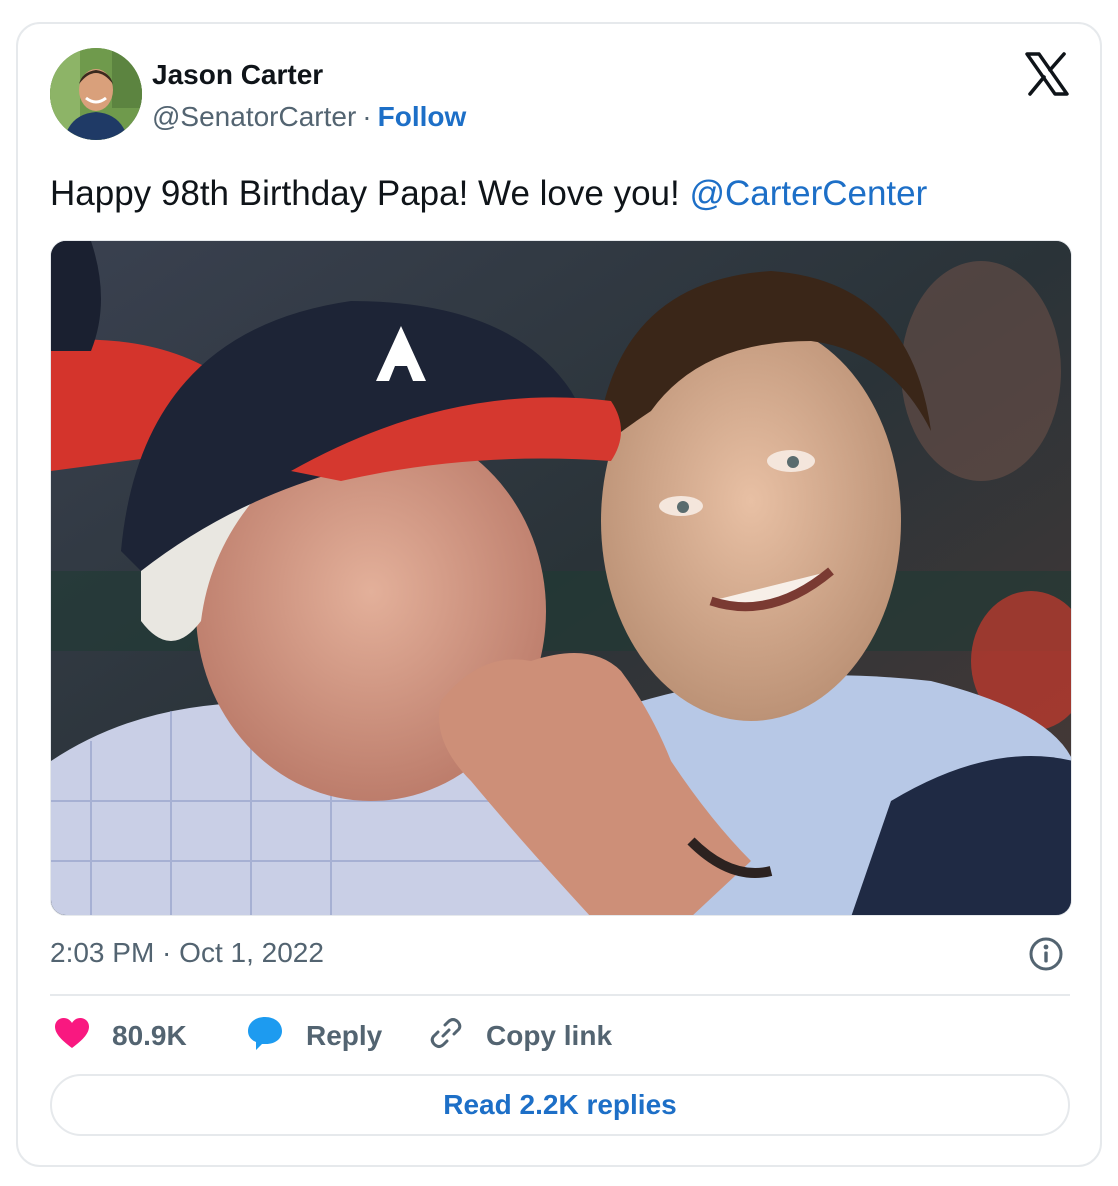 The height and width of the screenshot is (1186, 1118). Describe the element at coordinates (370, 193) in the screenshot. I see `tweet-body: Happy 98th Birthday Papa! We love you!` at that location.